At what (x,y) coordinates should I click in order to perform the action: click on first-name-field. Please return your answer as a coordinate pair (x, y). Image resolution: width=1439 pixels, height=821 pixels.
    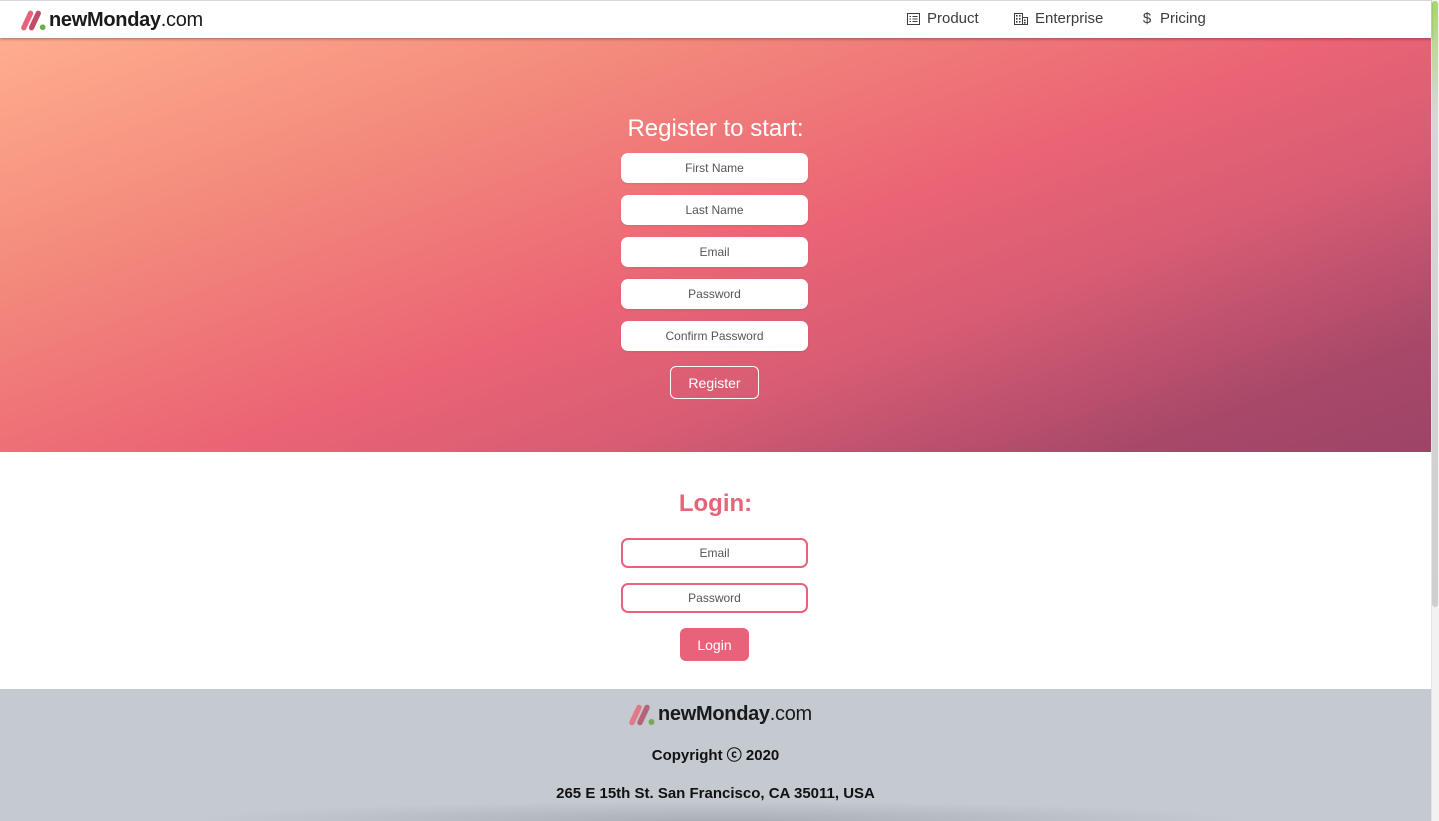
    Looking at the image, I should click on (714, 168).